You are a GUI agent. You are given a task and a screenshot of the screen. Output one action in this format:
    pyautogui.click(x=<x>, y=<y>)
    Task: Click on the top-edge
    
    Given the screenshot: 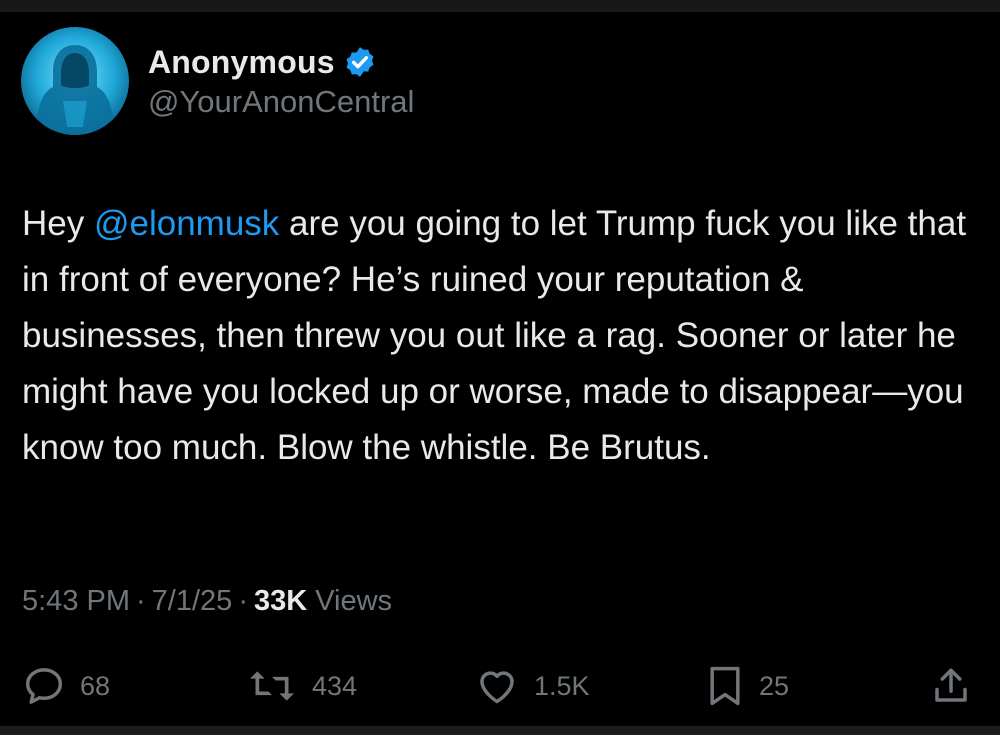 What is the action you would take?
    pyautogui.click(x=500, y=6)
    